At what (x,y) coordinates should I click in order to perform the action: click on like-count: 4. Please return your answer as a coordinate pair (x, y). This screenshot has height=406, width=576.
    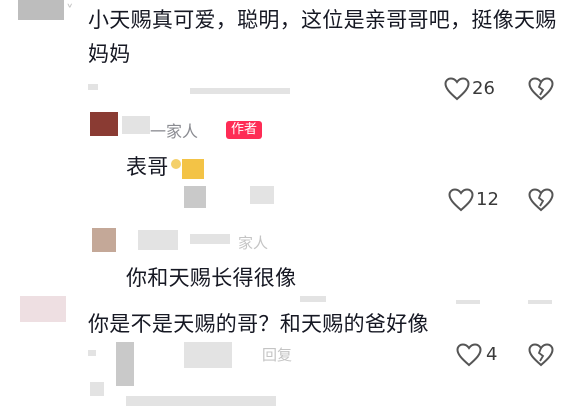
    Looking at the image, I should click on (492, 354).